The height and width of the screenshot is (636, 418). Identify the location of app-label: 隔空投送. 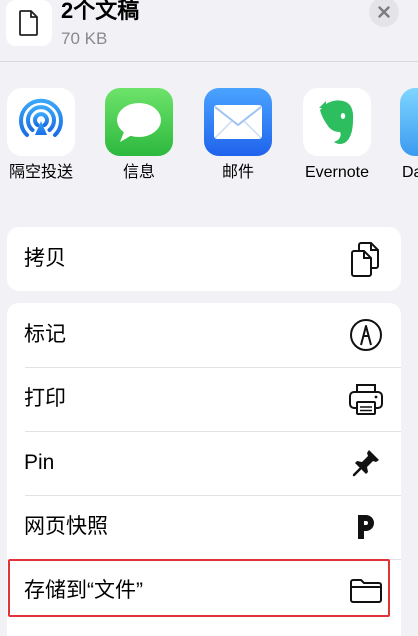
(40, 172).